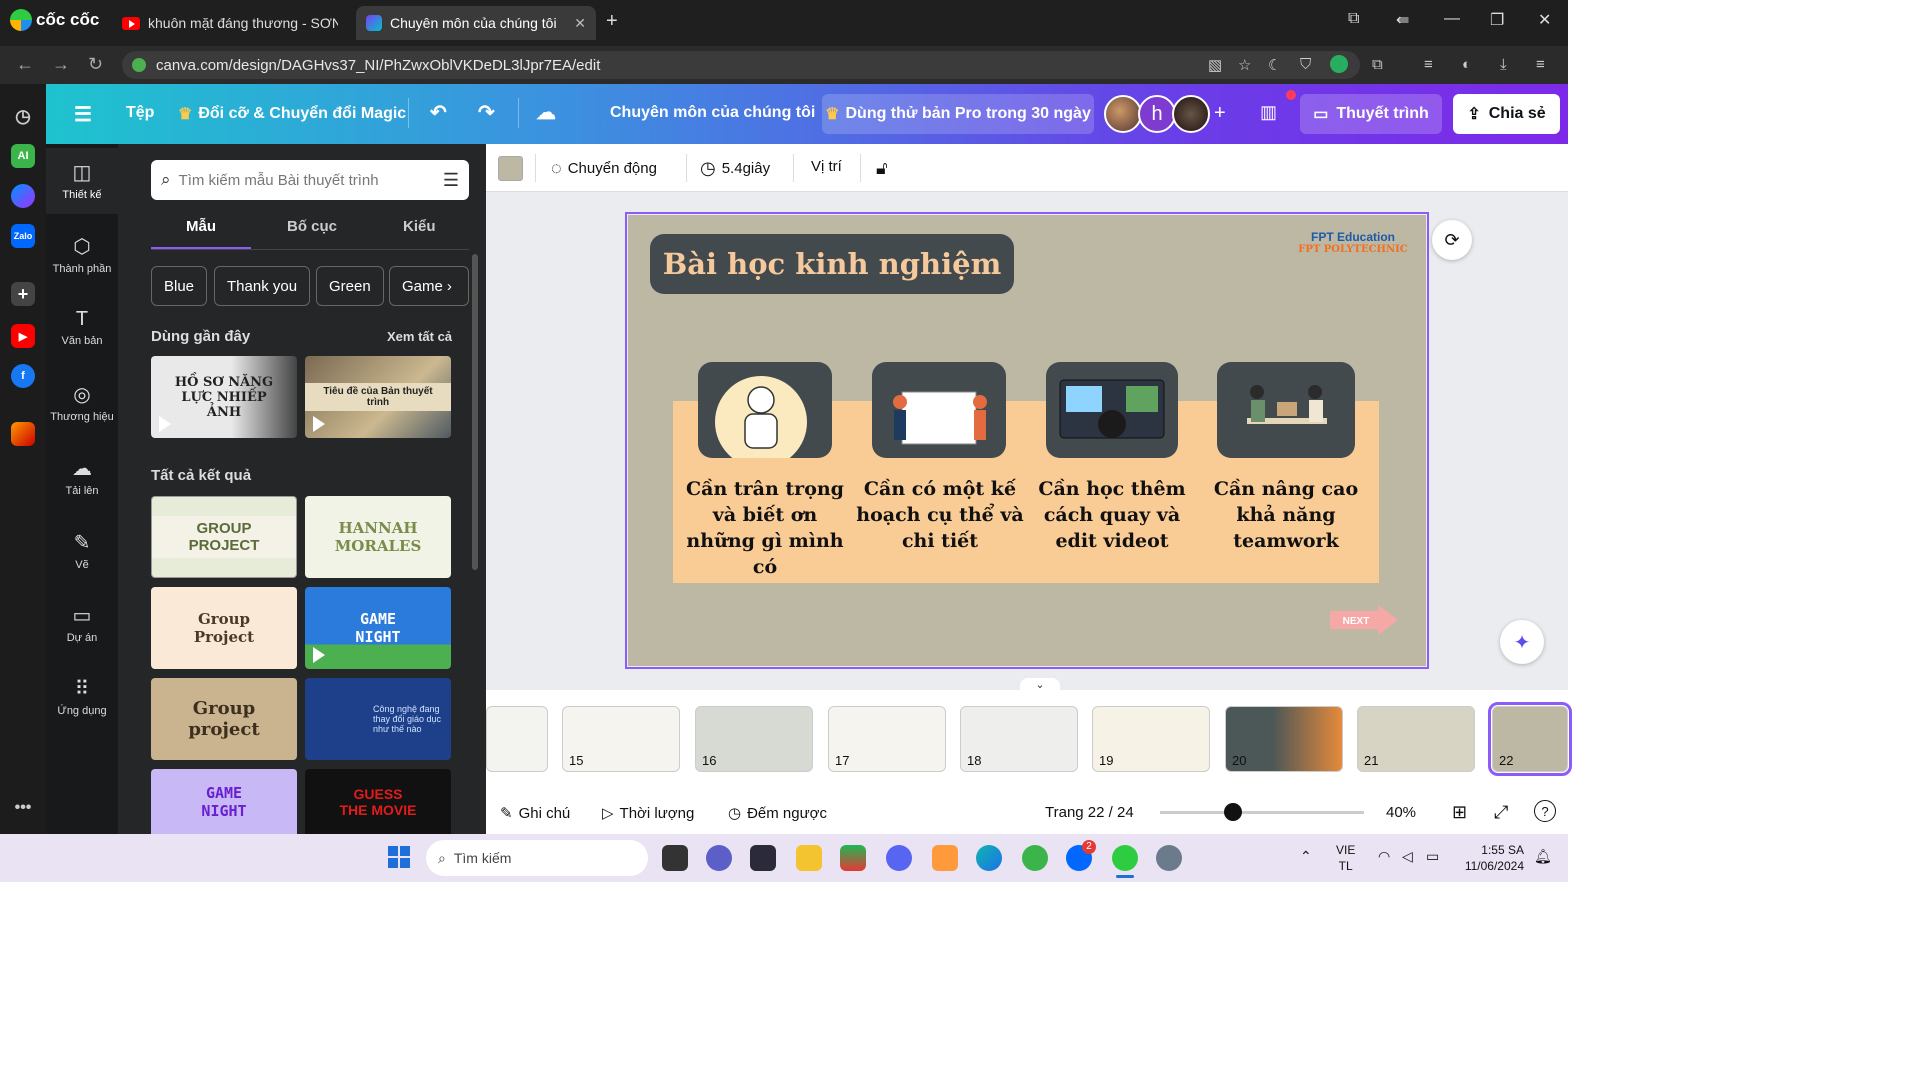 Image resolution: width=1920 pixels, height=1080 pixels. What do you see at coordinates (1262, 812) in the screenshot?
I see `zoom-slider-track` at bounding box center [1262, 812].